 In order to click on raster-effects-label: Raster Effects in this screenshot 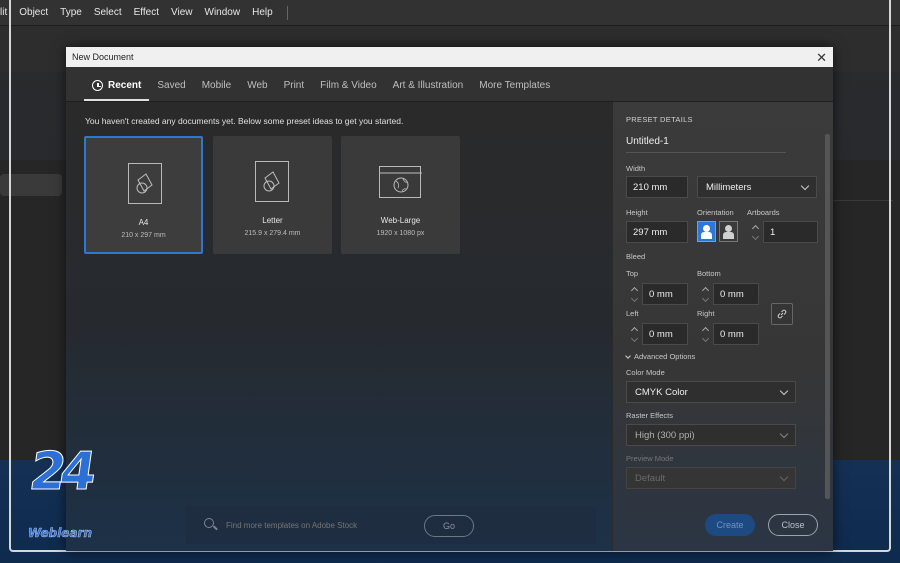, I will do `click(649, 415)`.